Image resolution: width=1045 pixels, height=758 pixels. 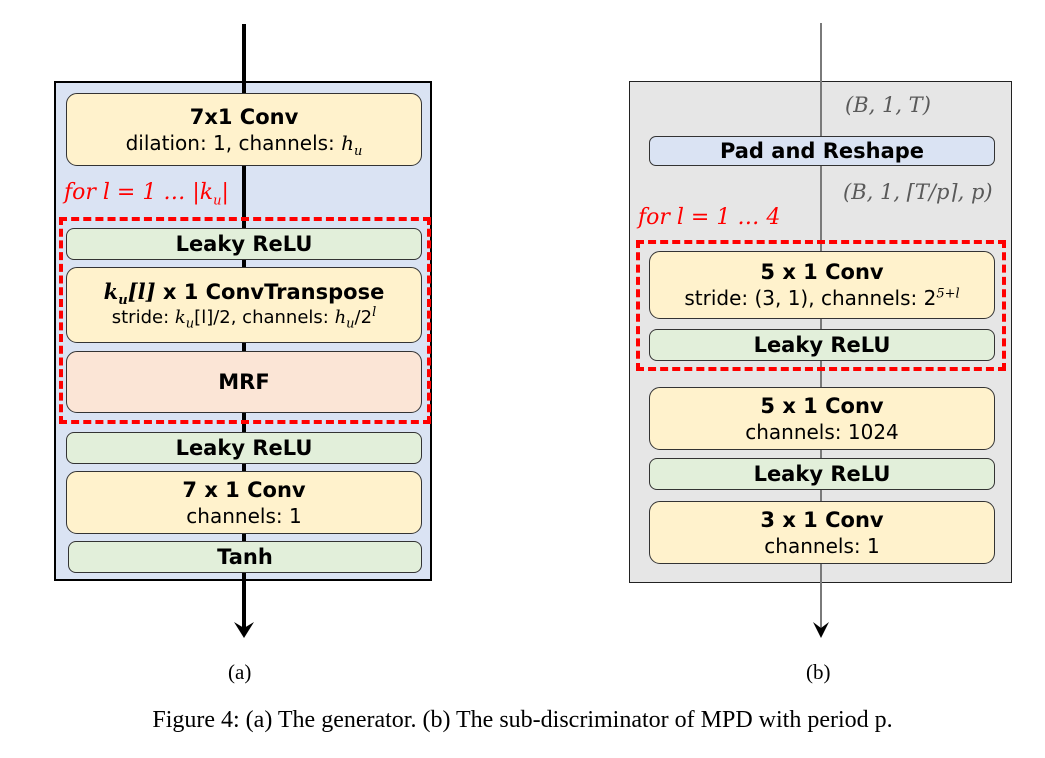 I want to click on disc-conv-loop-title: 5 x 1 Conv, so click(x=822, y=272).